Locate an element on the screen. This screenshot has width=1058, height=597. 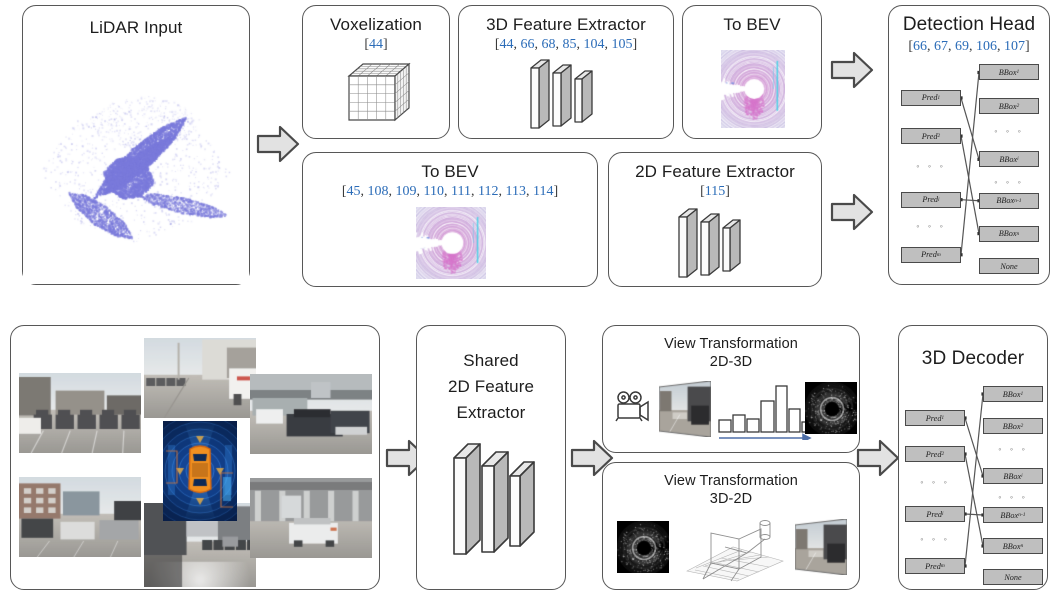
to-bev-upper-title: To BEV is located at coordinates (752, 24).